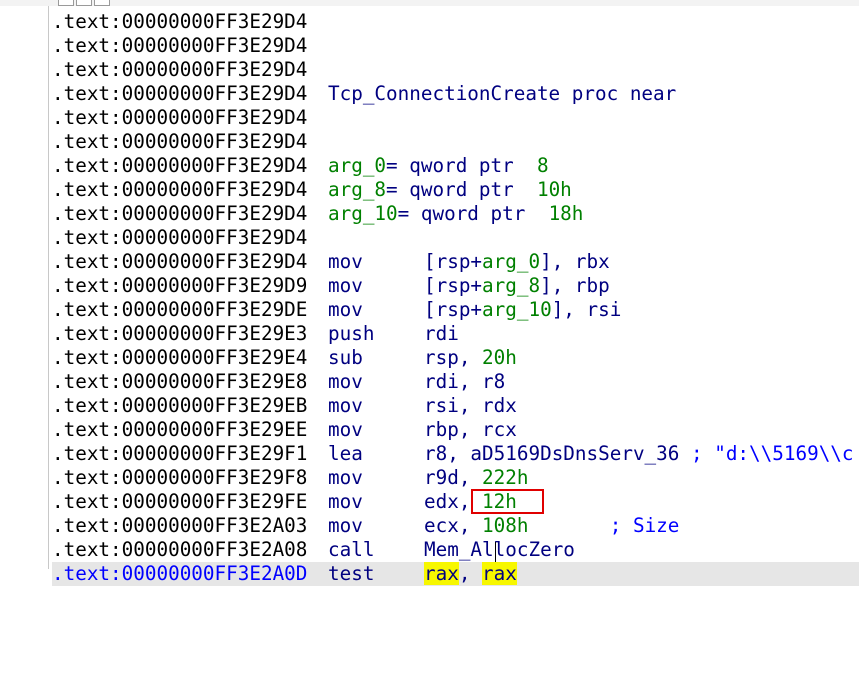 This screenshot has width=859, height=682. What do you see at coordinates (351, 333) in the screenshot?
I see `mnemonic: push` at bounding box center [351, 333].